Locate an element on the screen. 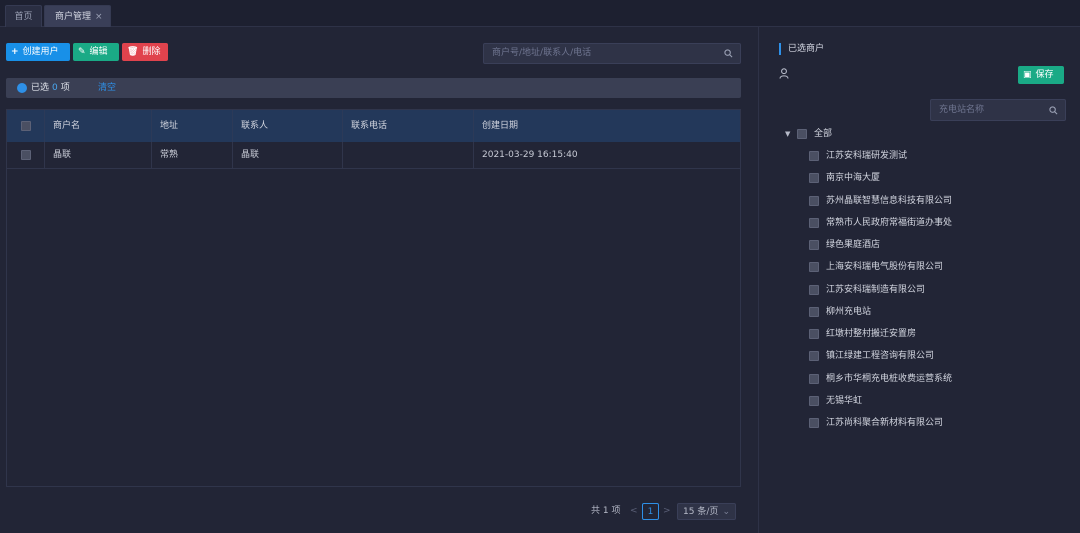 This screenshot has width=1080, height=533. delete-button: 🗑 删除 is located at coordinates (145, 52).